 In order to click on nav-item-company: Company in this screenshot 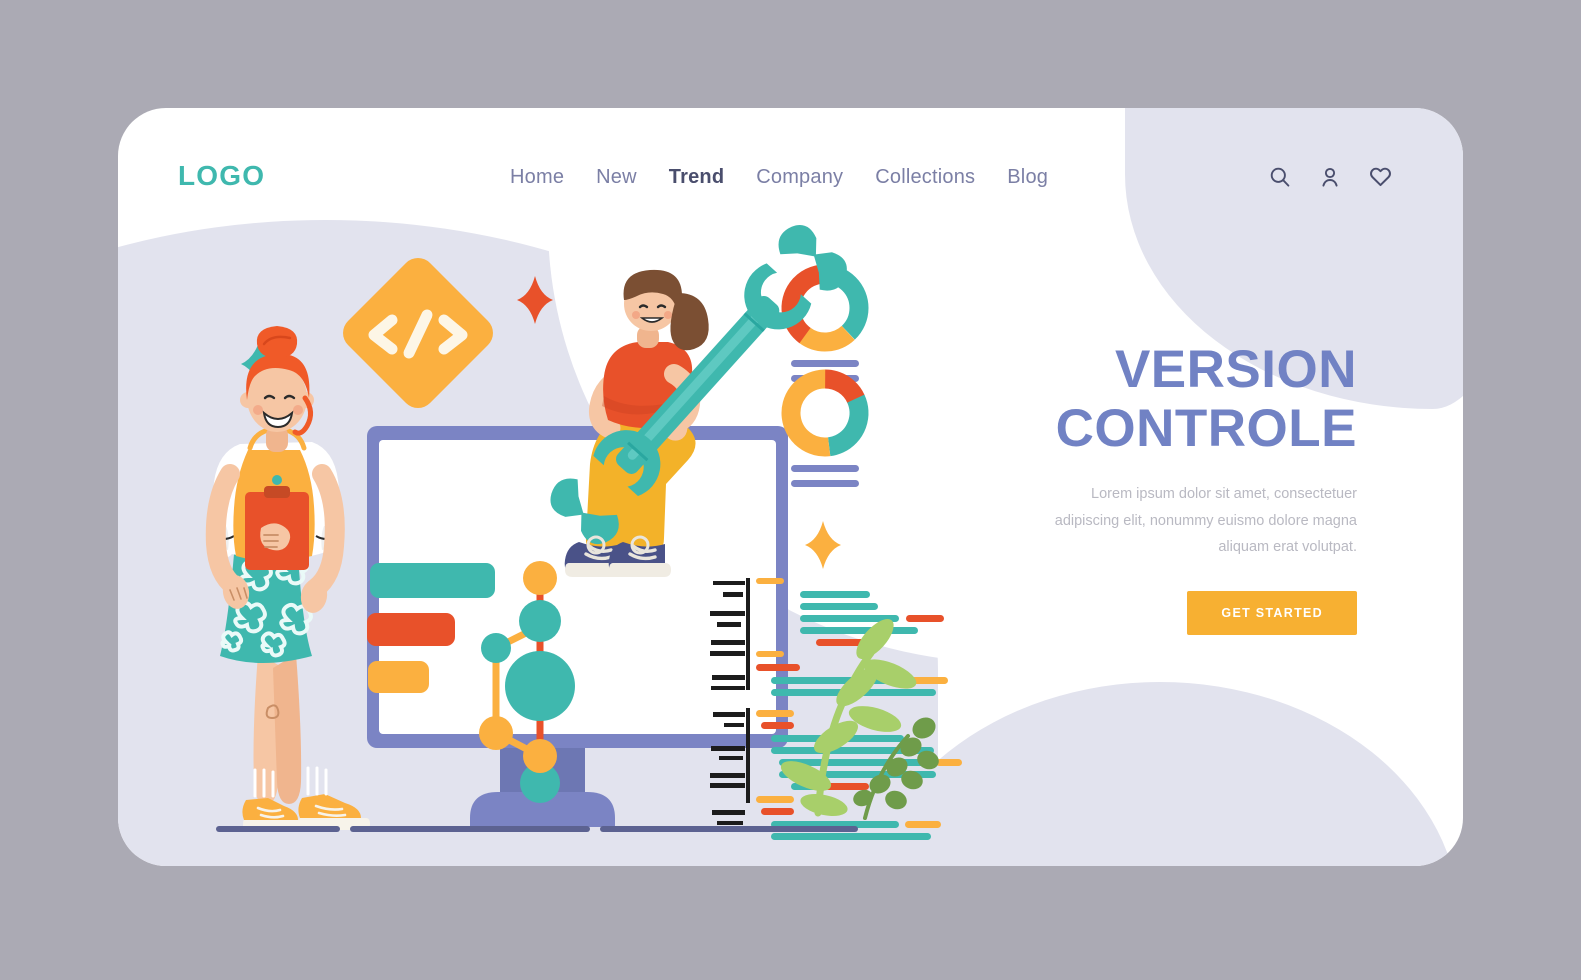, I will do `click(799, 177)`.